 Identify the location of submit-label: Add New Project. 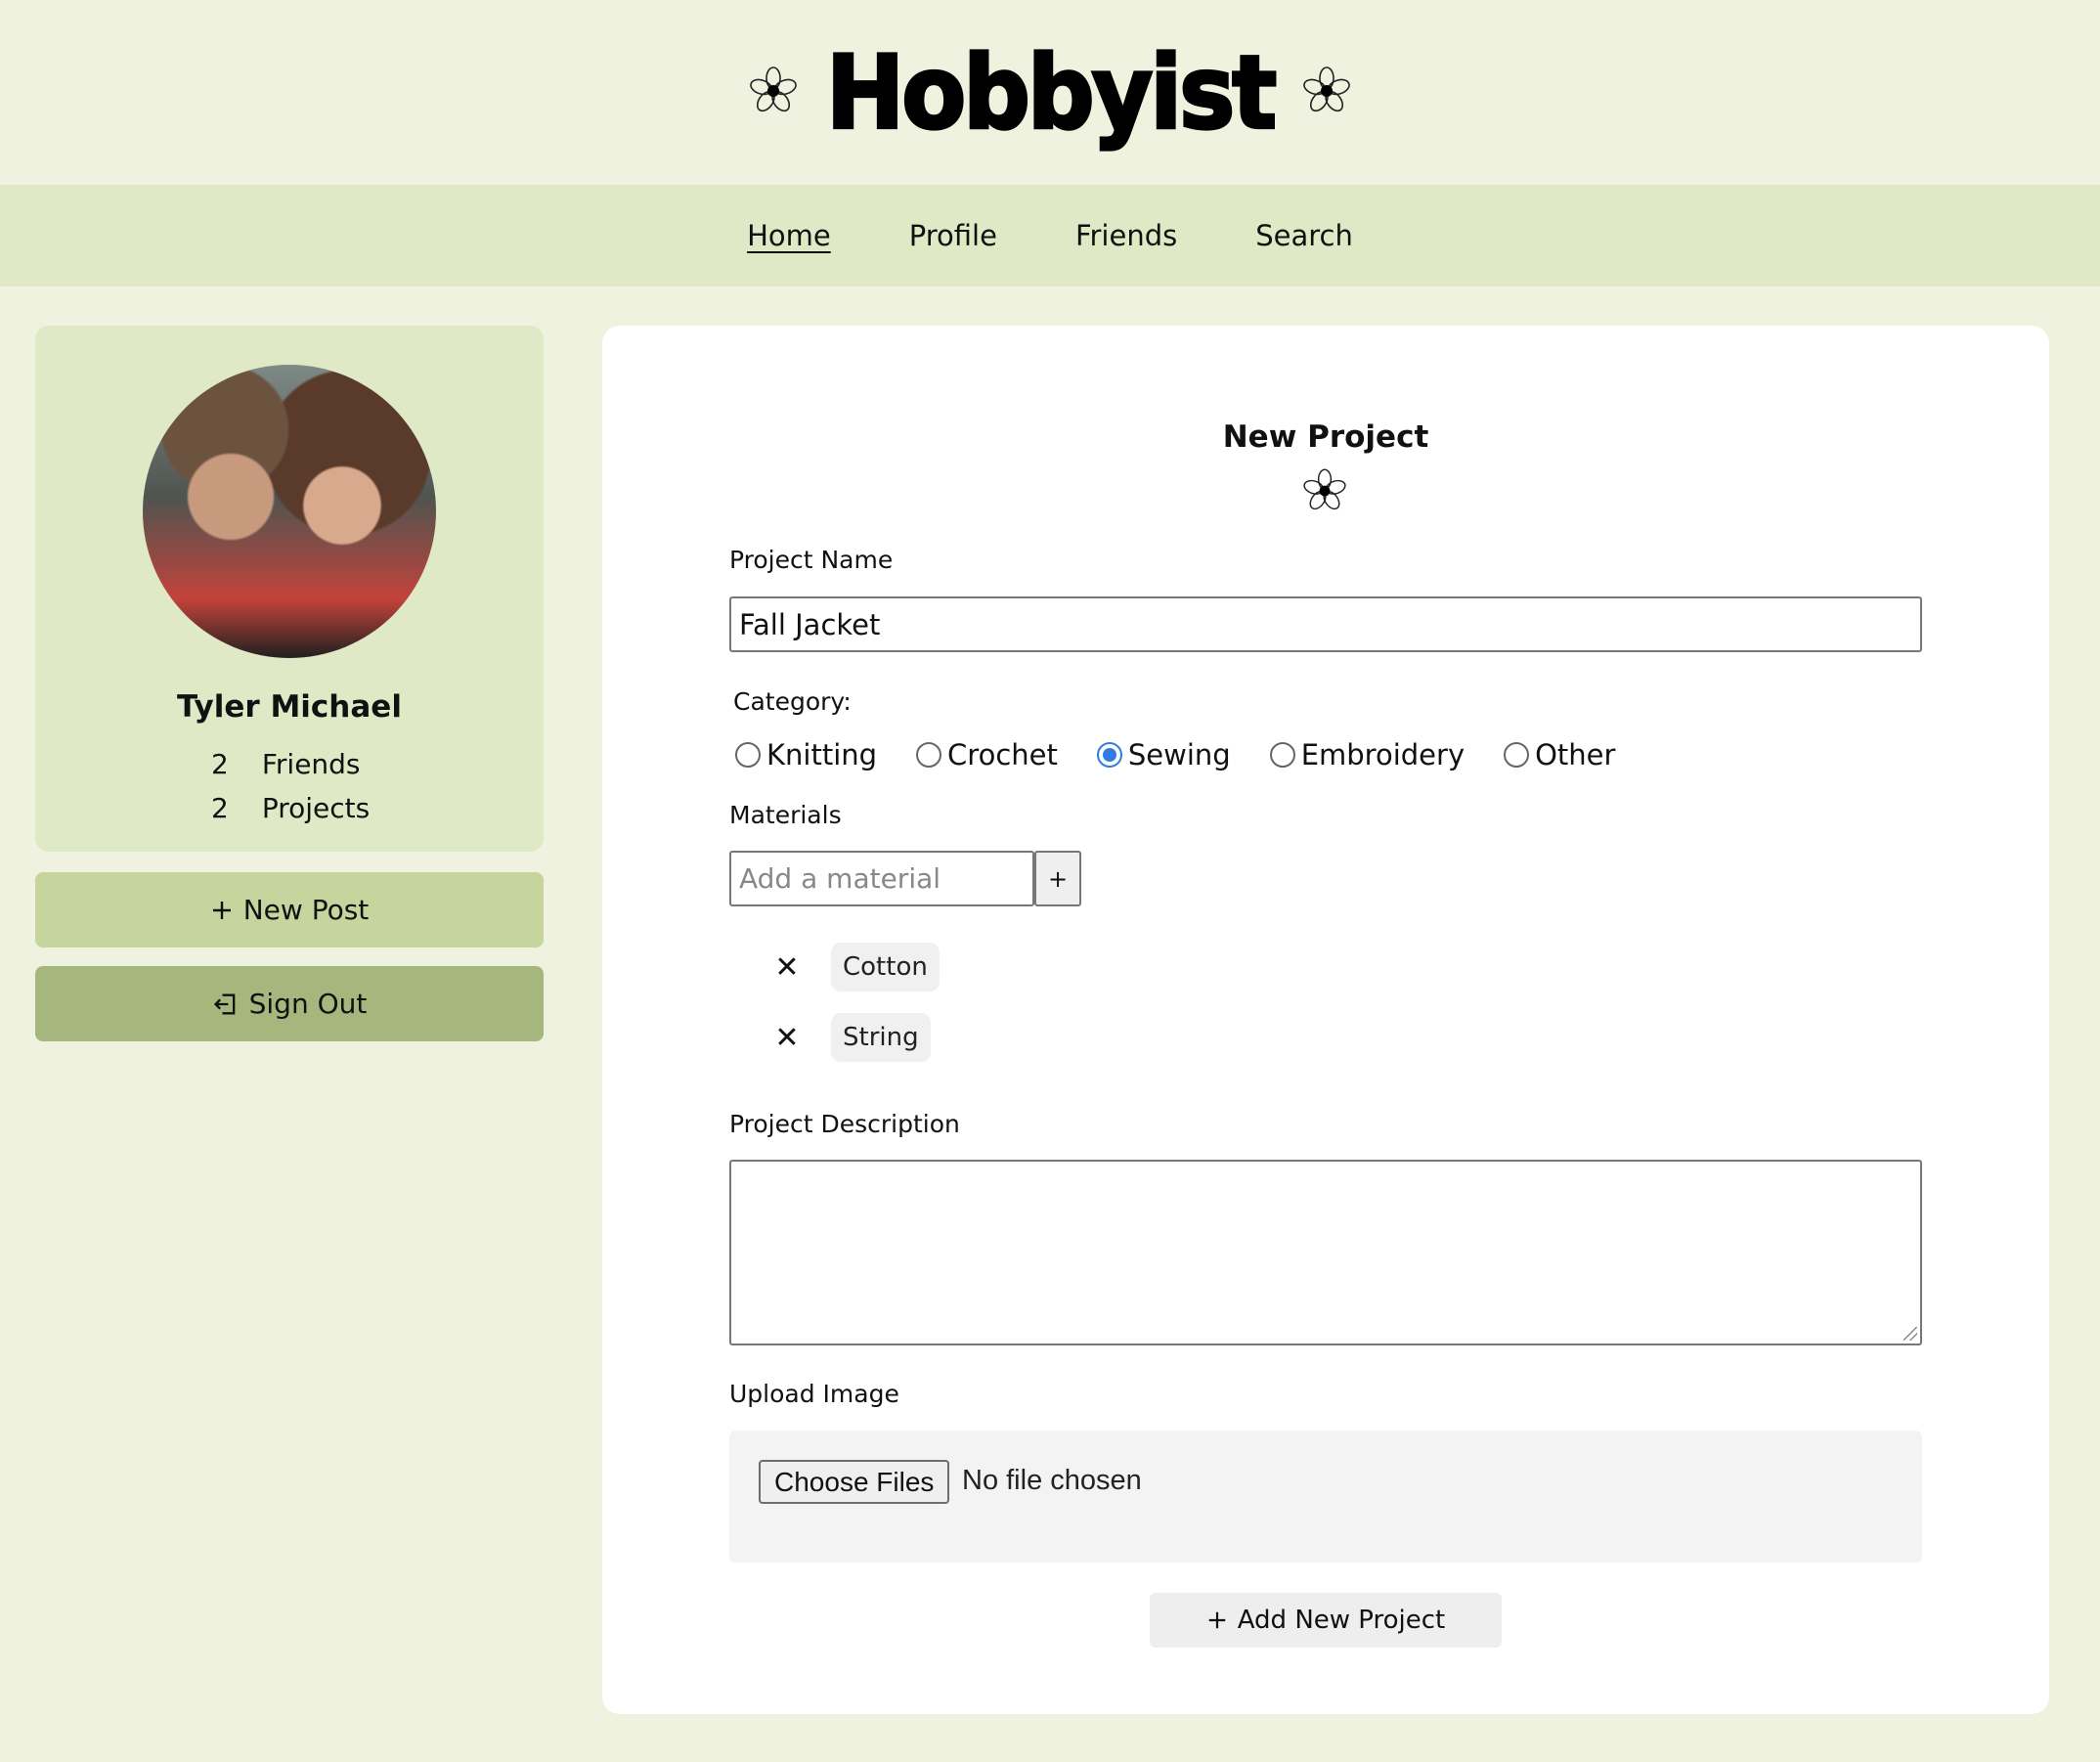
(1342, 1621).